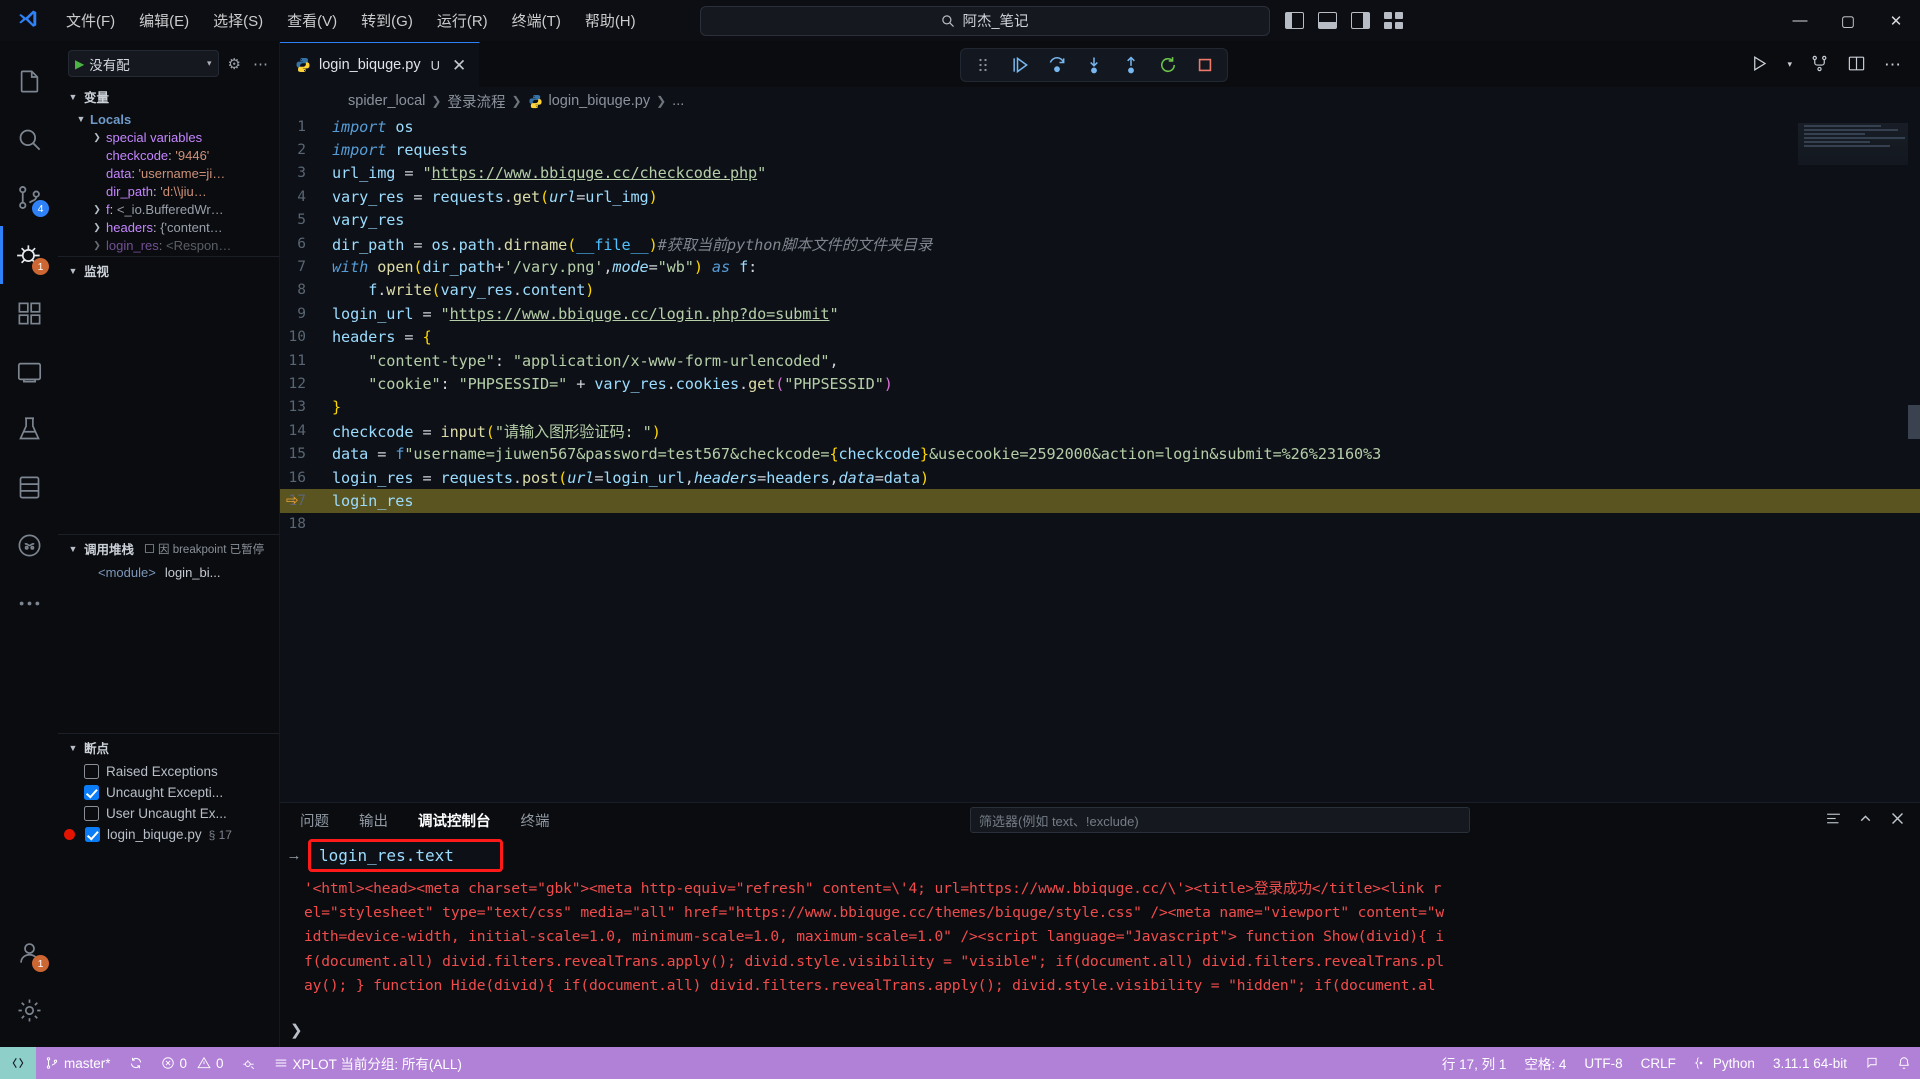  Describe the element at coordinates (209, 63) in the screenshot. I see `chevron-down-icon: ▾` at that location.